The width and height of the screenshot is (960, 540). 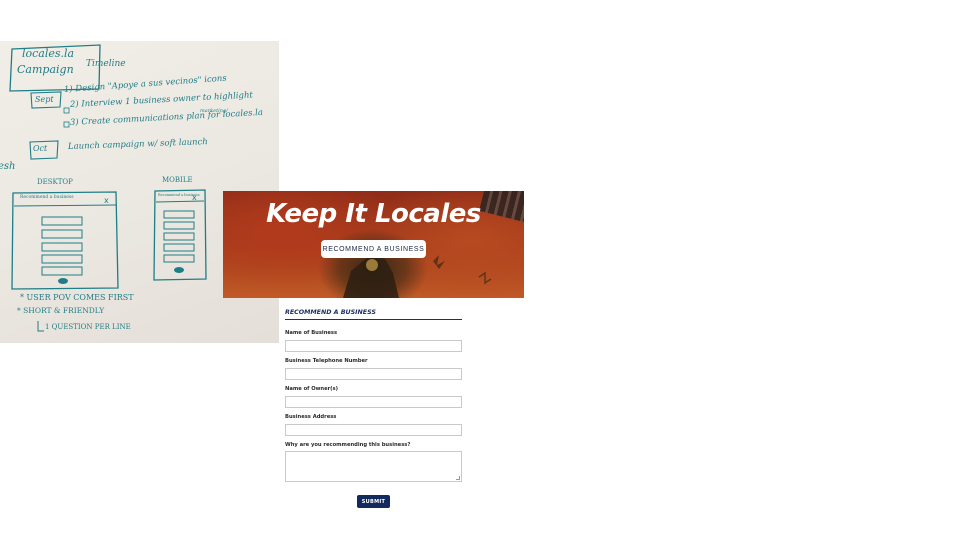 What do you see at coordinates (326, 361) in the screenshot?
I see `business-phone-label: Business Telephone Number` at bounding box center [326, 361].